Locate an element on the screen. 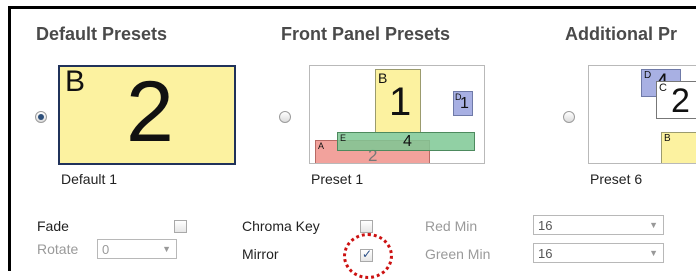 Image resolution: width=696 pixels, height=279 pixels. red-min-label: Red Min is located at coordinates (451, 226).